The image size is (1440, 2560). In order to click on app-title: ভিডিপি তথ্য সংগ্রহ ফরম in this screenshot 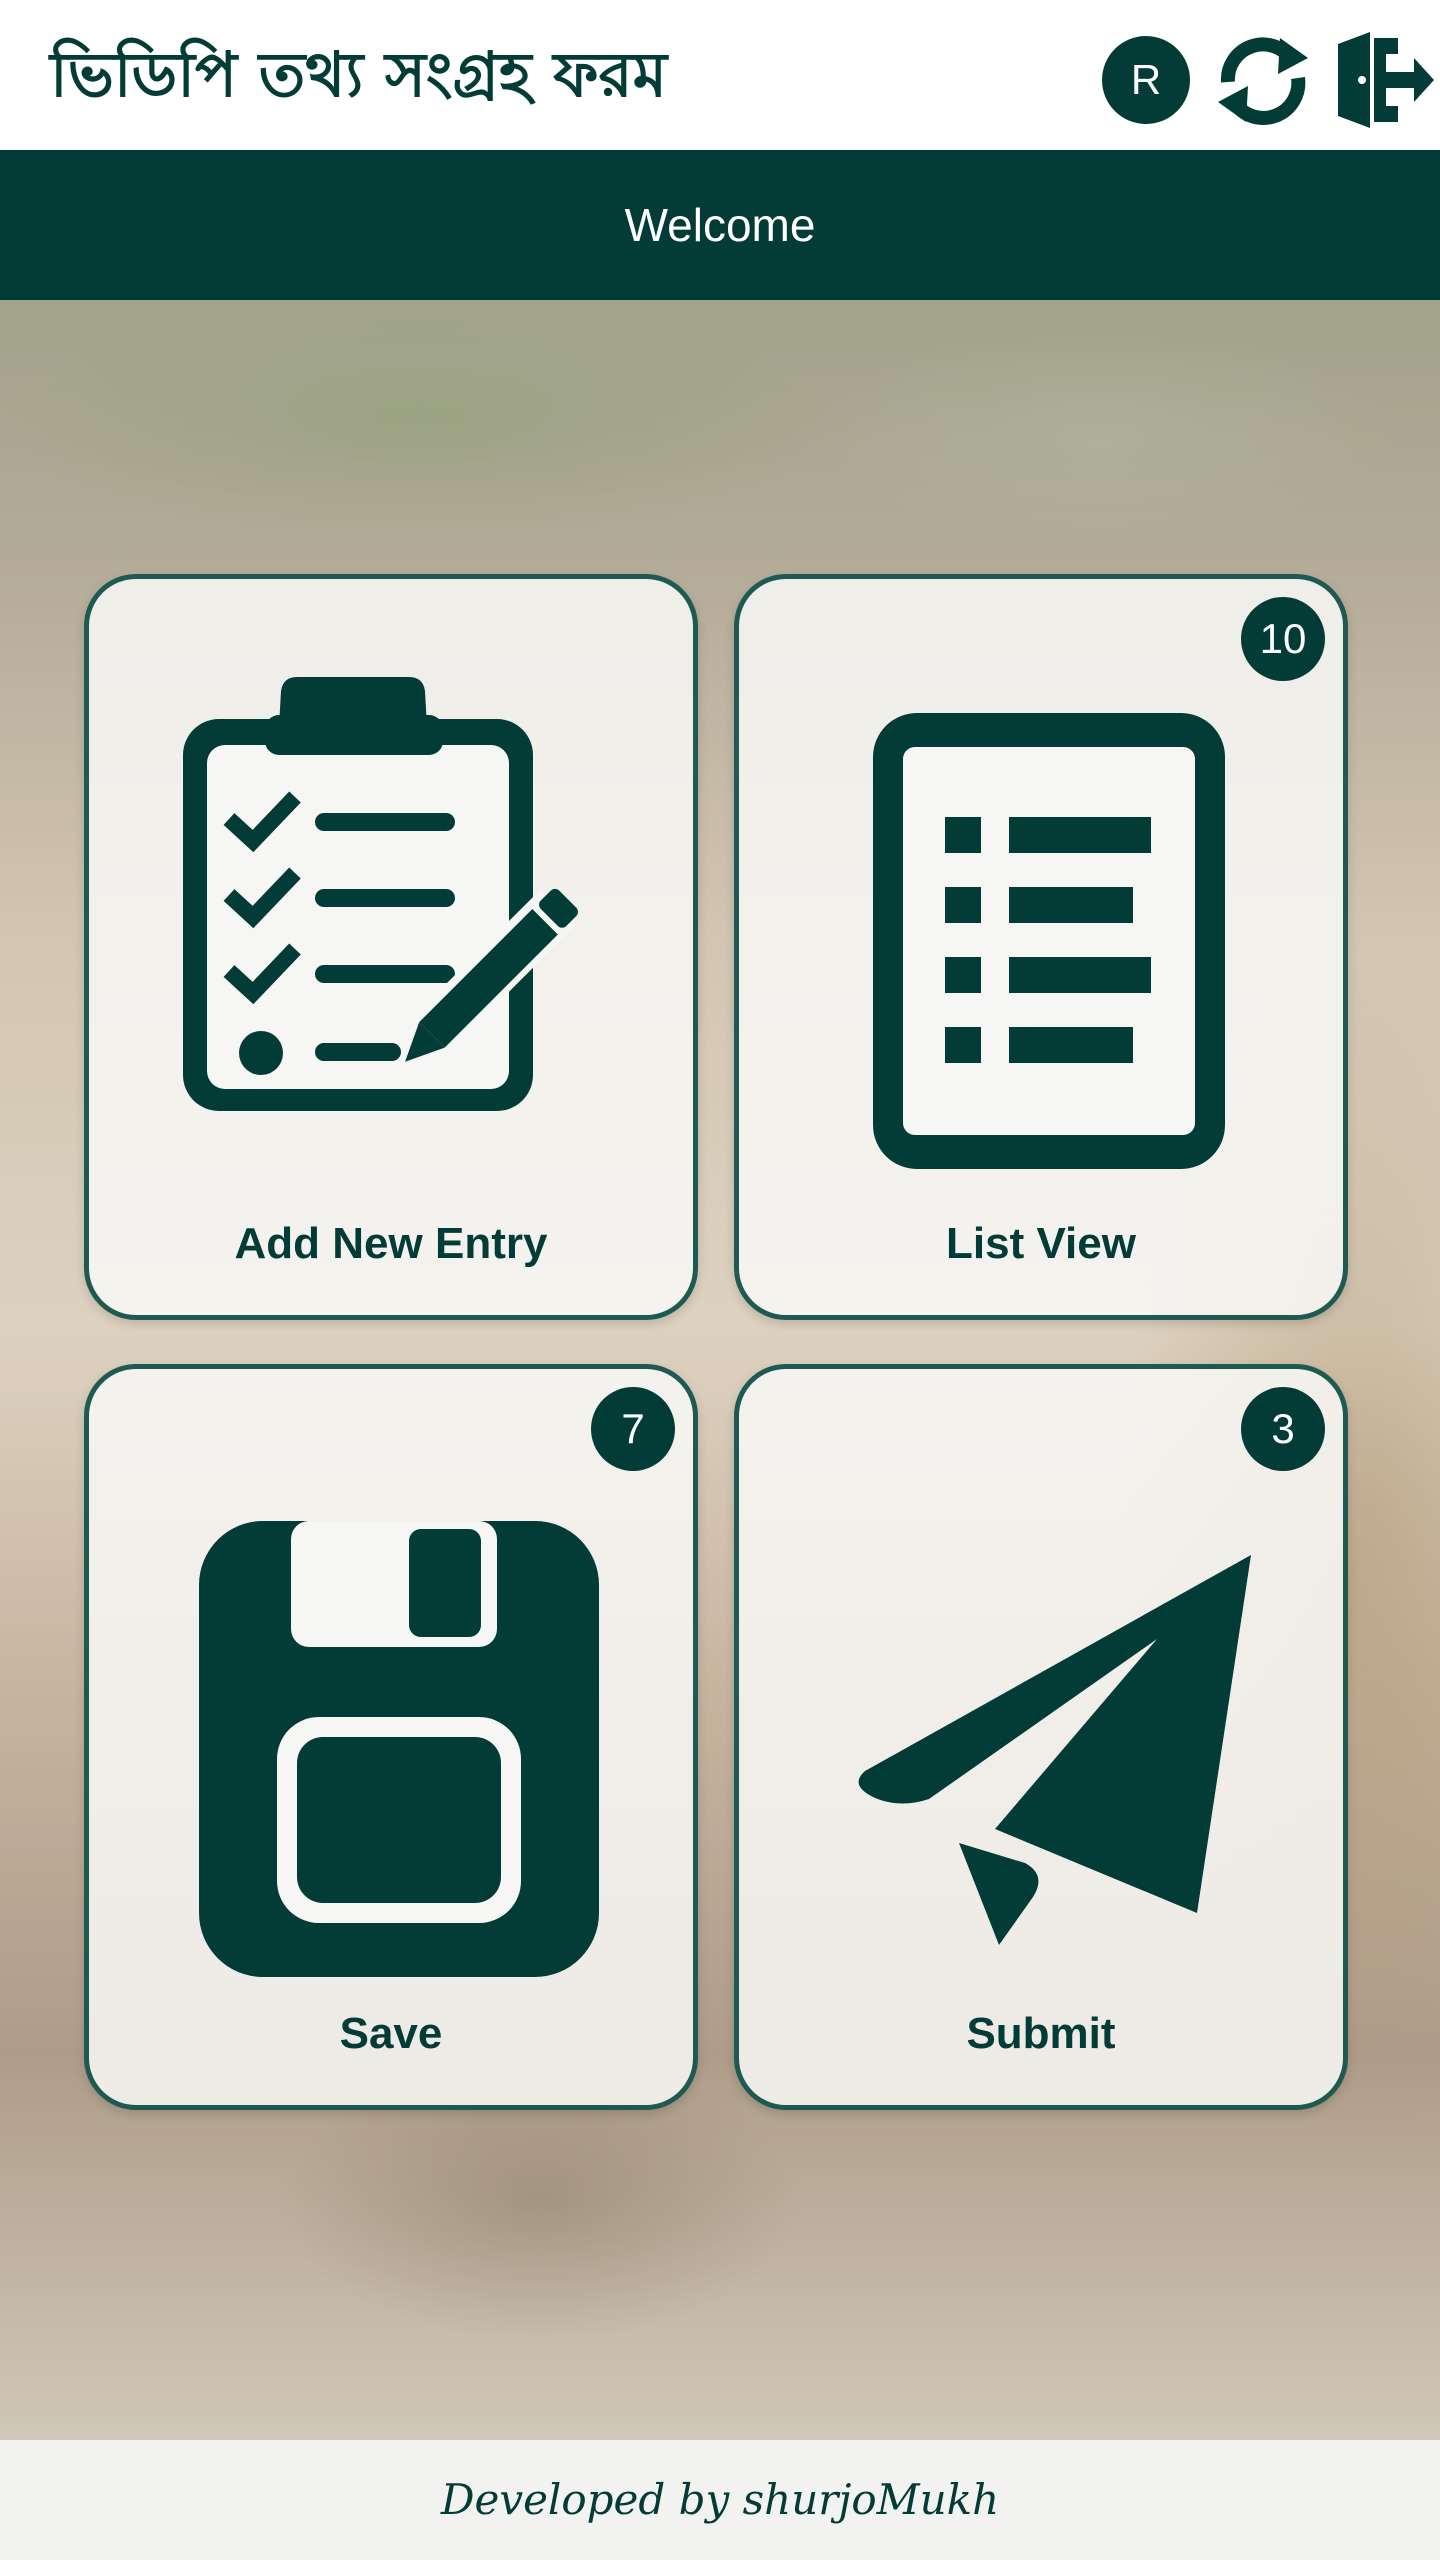, I will do `click(359, 74)`.